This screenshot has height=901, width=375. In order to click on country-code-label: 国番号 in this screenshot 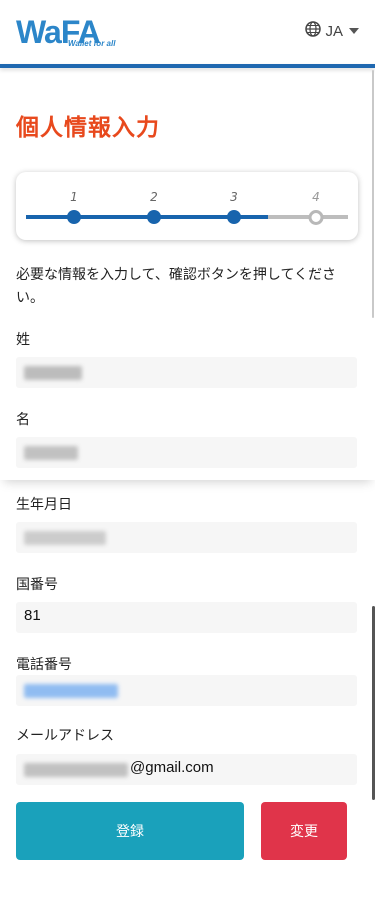, I will do `click(37, 585)`.